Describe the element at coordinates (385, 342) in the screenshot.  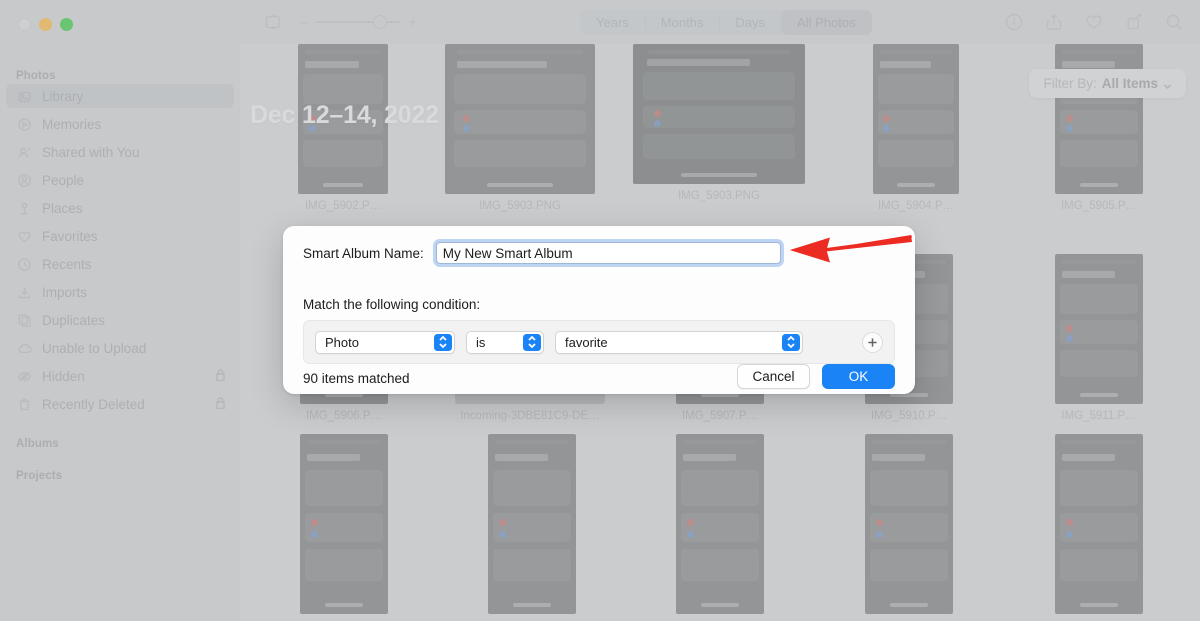
I see `condition-subject-dropdown: Photo` at that location.